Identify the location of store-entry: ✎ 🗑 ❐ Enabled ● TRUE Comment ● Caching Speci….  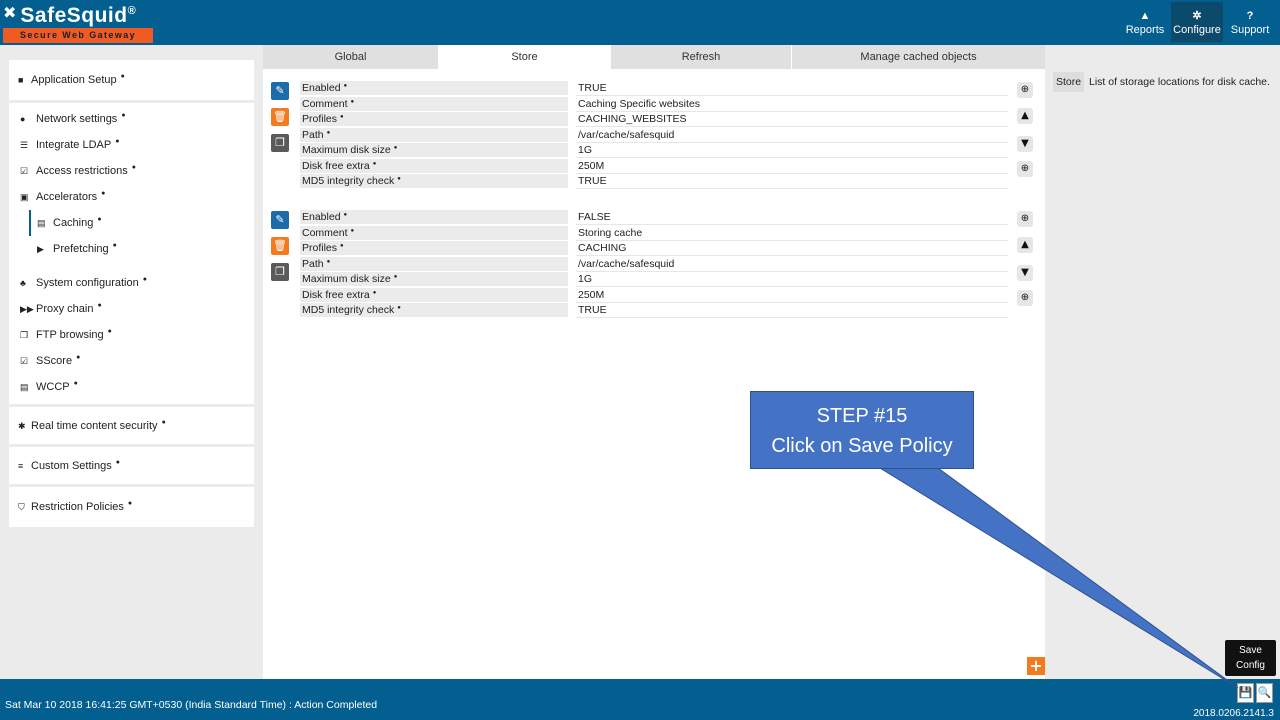
(653, 136).